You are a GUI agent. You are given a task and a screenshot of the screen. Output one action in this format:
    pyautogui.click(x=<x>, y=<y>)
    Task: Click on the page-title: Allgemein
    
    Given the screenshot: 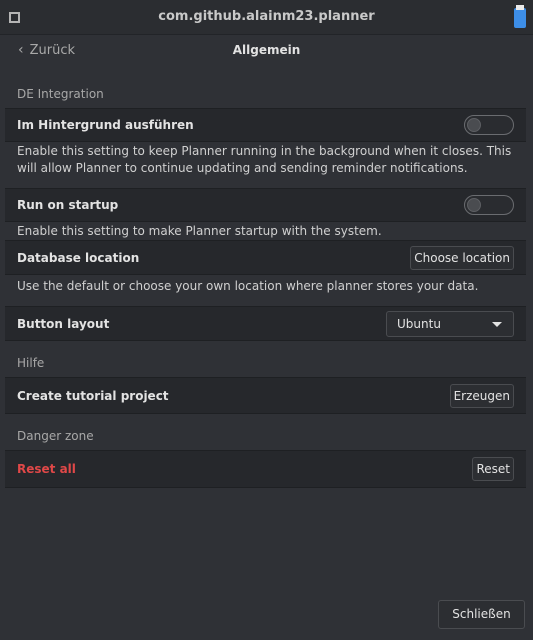 What is the action you would take?
    pyautogui.click(x=266, y=50)
    